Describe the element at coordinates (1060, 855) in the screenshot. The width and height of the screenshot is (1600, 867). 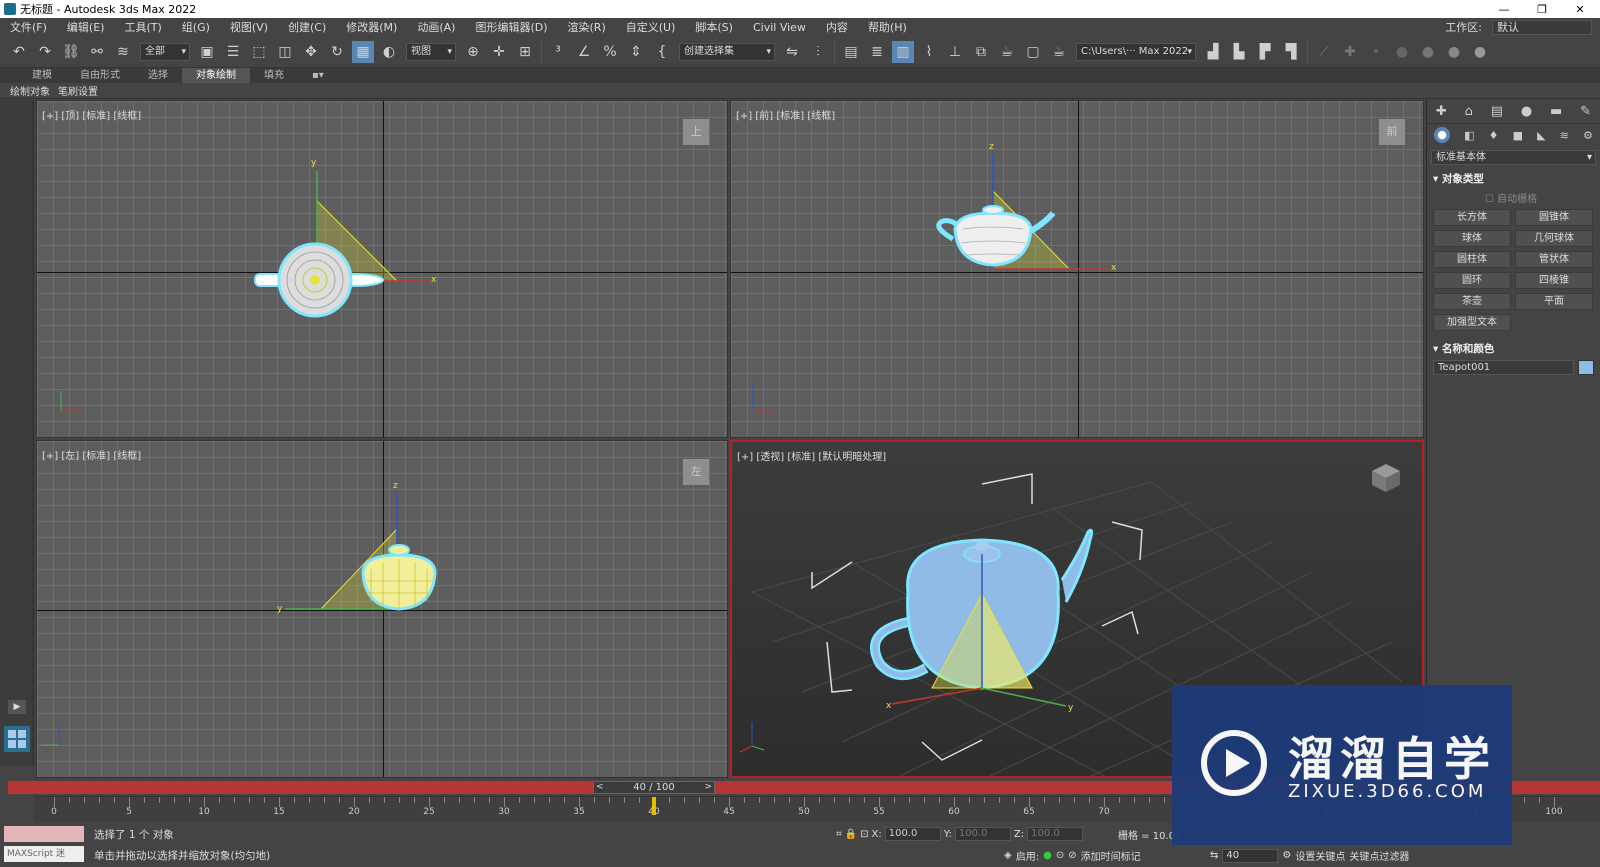
I see `enable-toggle-icon: ⊙` at that location.